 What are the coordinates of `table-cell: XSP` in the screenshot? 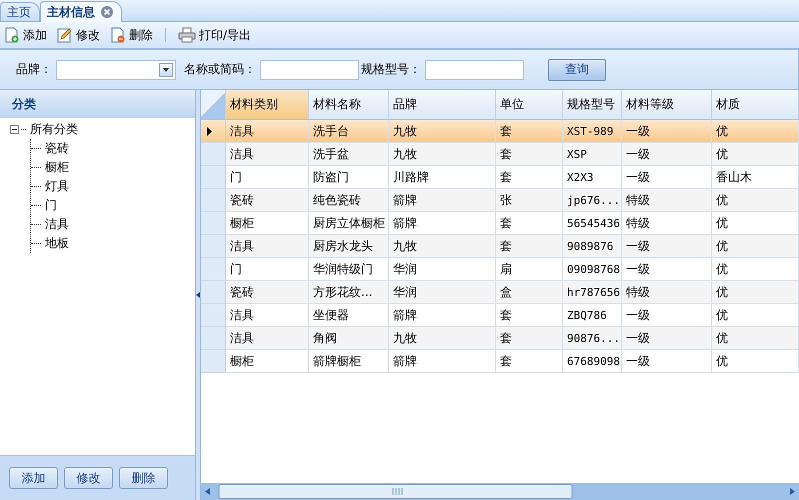 It's located at (592, 154).